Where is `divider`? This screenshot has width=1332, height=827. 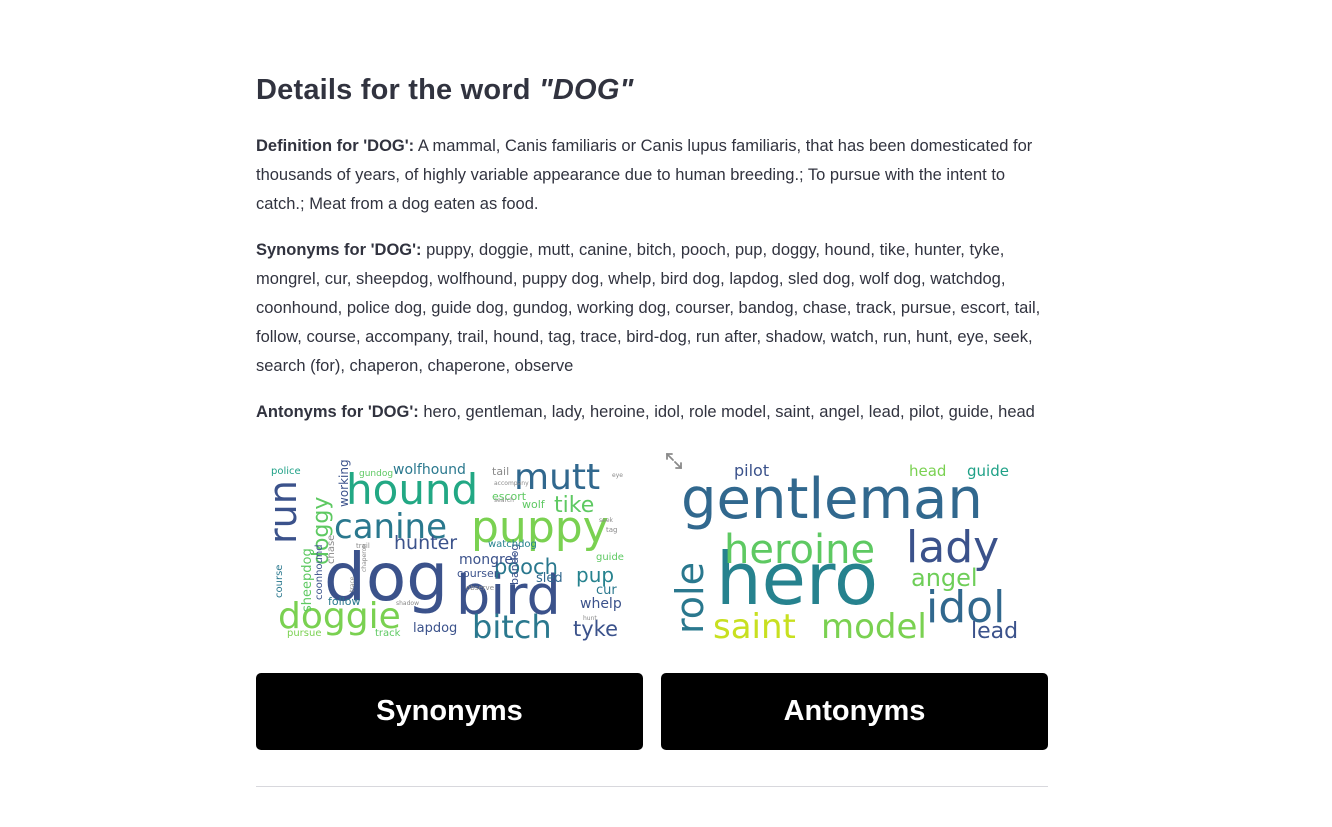
divider is located at coordinates (652, 786).